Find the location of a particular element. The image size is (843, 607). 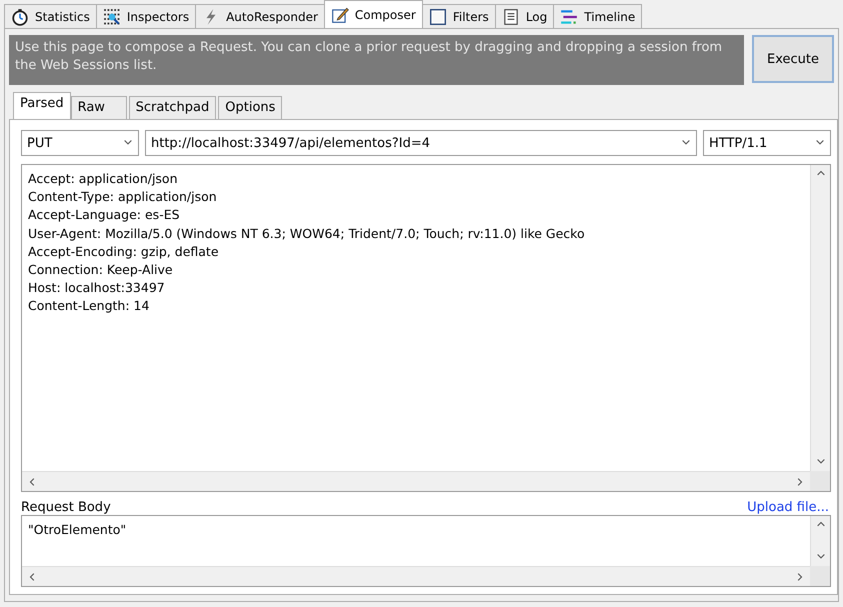

version-dropdown: HTTP/1.1 is located at coordinates (767, 143).